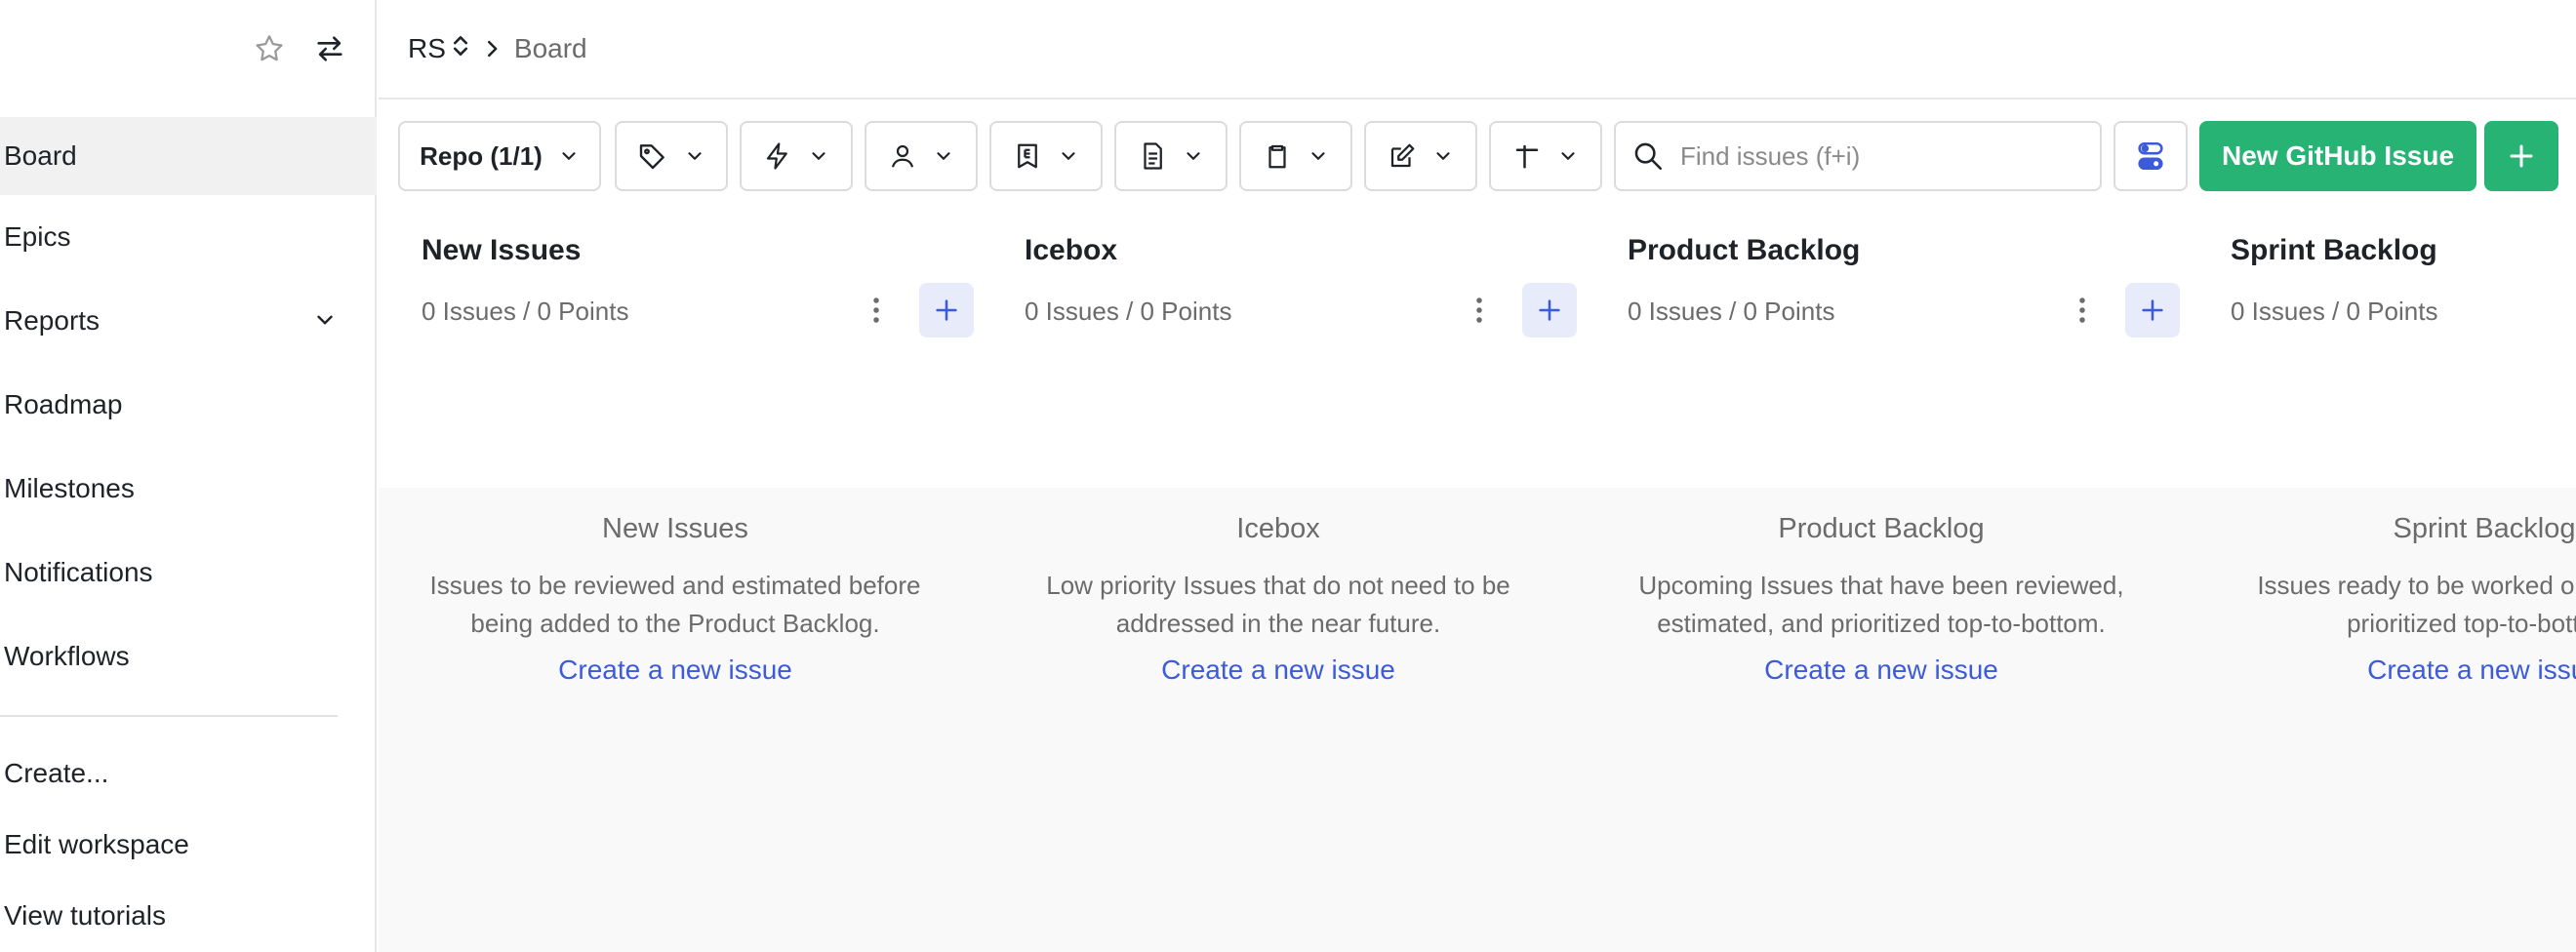 Image resolution: width=2576 pixels, height=952 pixels. Describe the element at coordinates (2484, 528) in the screenshot. I see `empty-title: Sprint Backlog` at that location.